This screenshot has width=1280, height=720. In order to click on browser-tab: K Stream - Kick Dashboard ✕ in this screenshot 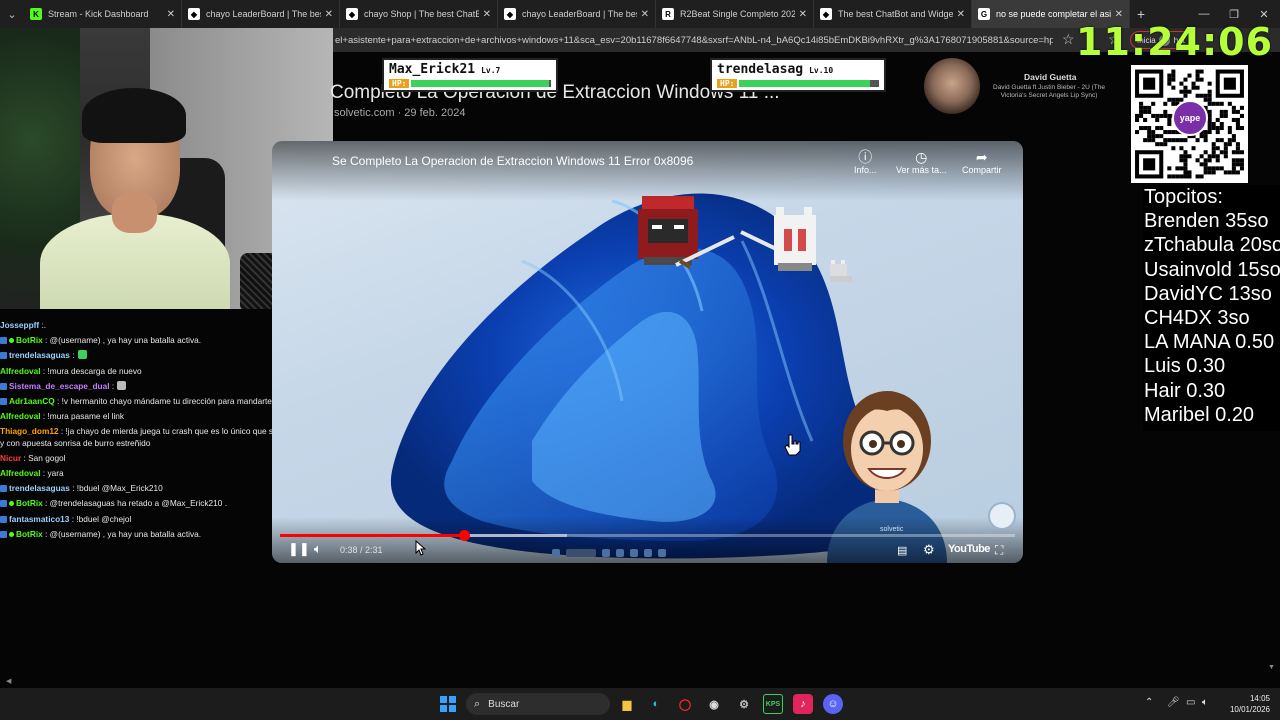, I will do `click(103, 14)`.